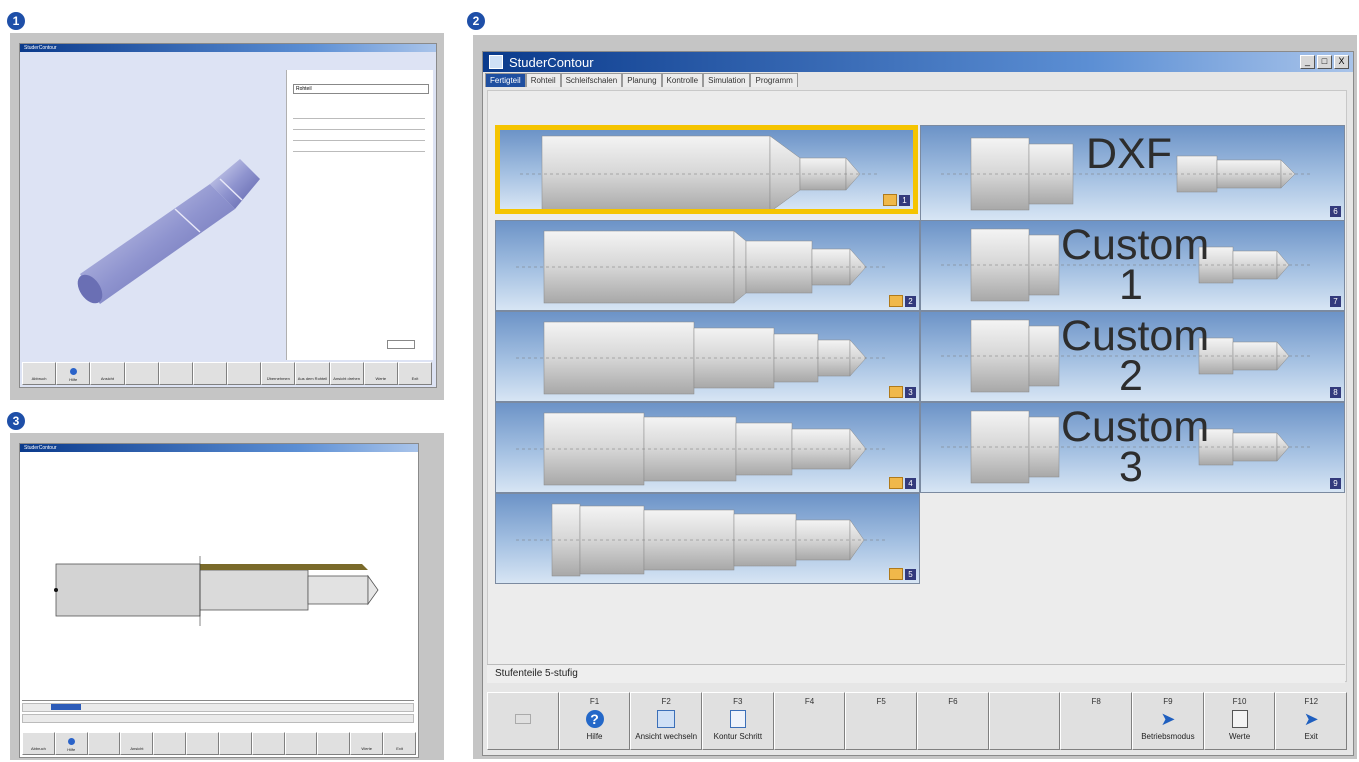 Image resolution: width=1359 pixels, height=762 pixels. Describe the element at coordinates (415, 373) in the screenshot. I see `panel-1-fkey-11: Exit` at that location.